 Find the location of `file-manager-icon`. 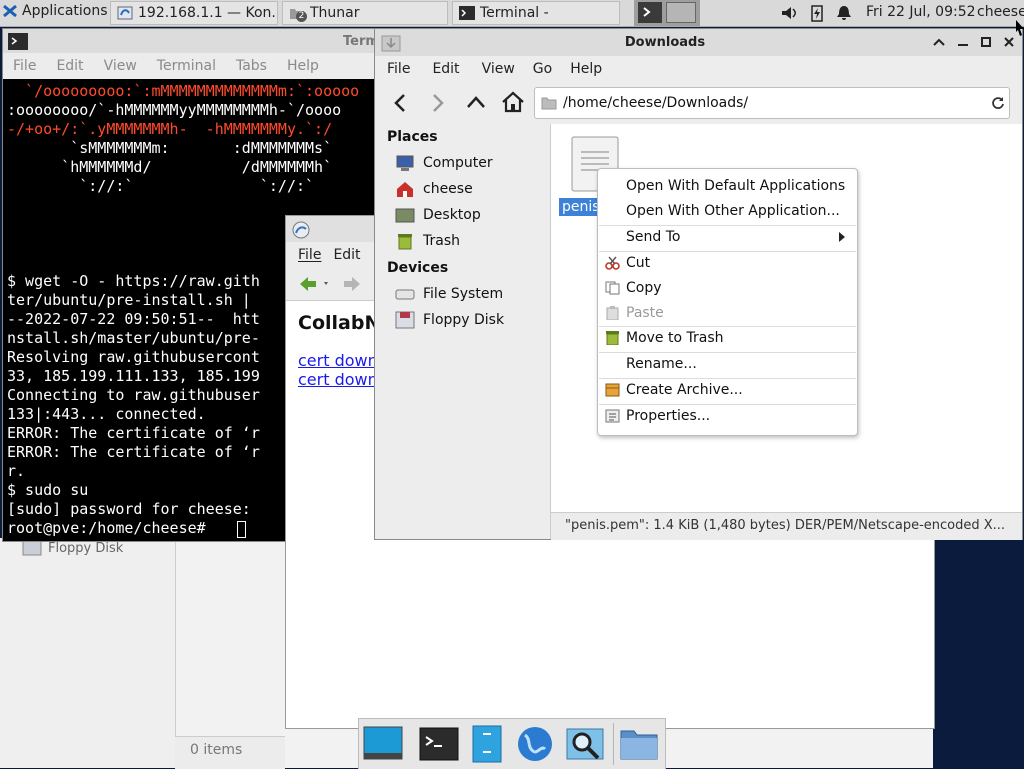

file-manager-icon is located at coordinates (487, 744).